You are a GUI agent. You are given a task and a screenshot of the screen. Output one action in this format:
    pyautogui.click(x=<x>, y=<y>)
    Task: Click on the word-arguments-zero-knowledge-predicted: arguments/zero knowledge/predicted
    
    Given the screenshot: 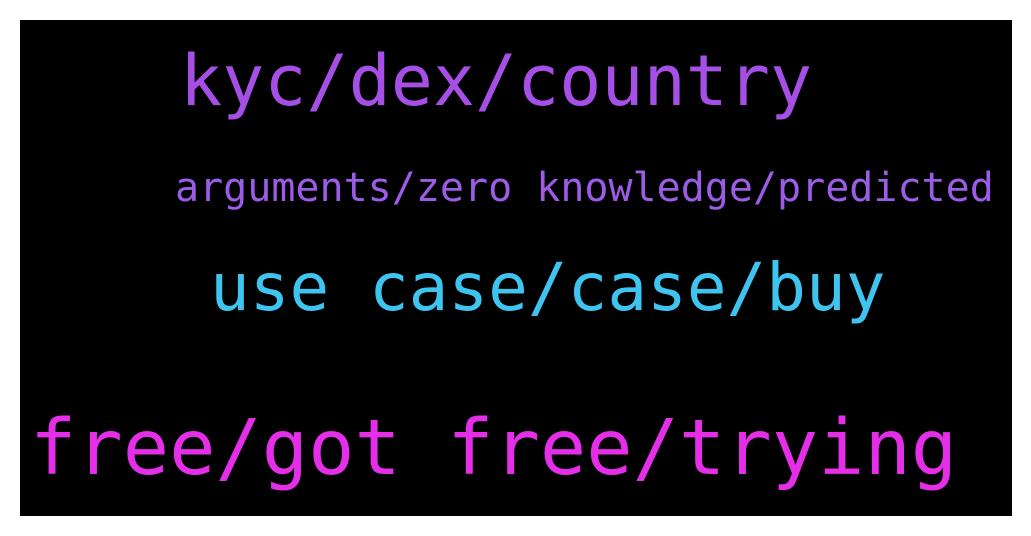 What is the action you would take?
    pyautogui.click(x=584, y=188)
    